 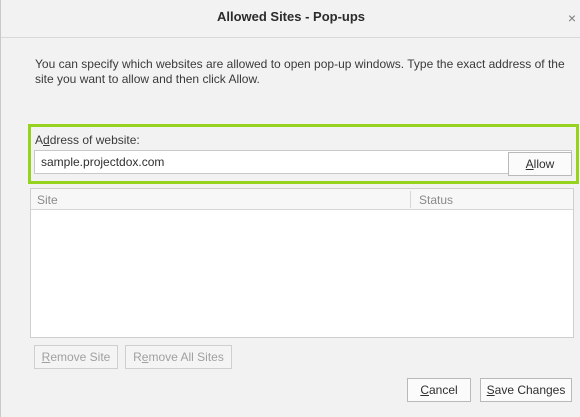 I want to click on allow-button: Allow, so click(x=540, y=164).